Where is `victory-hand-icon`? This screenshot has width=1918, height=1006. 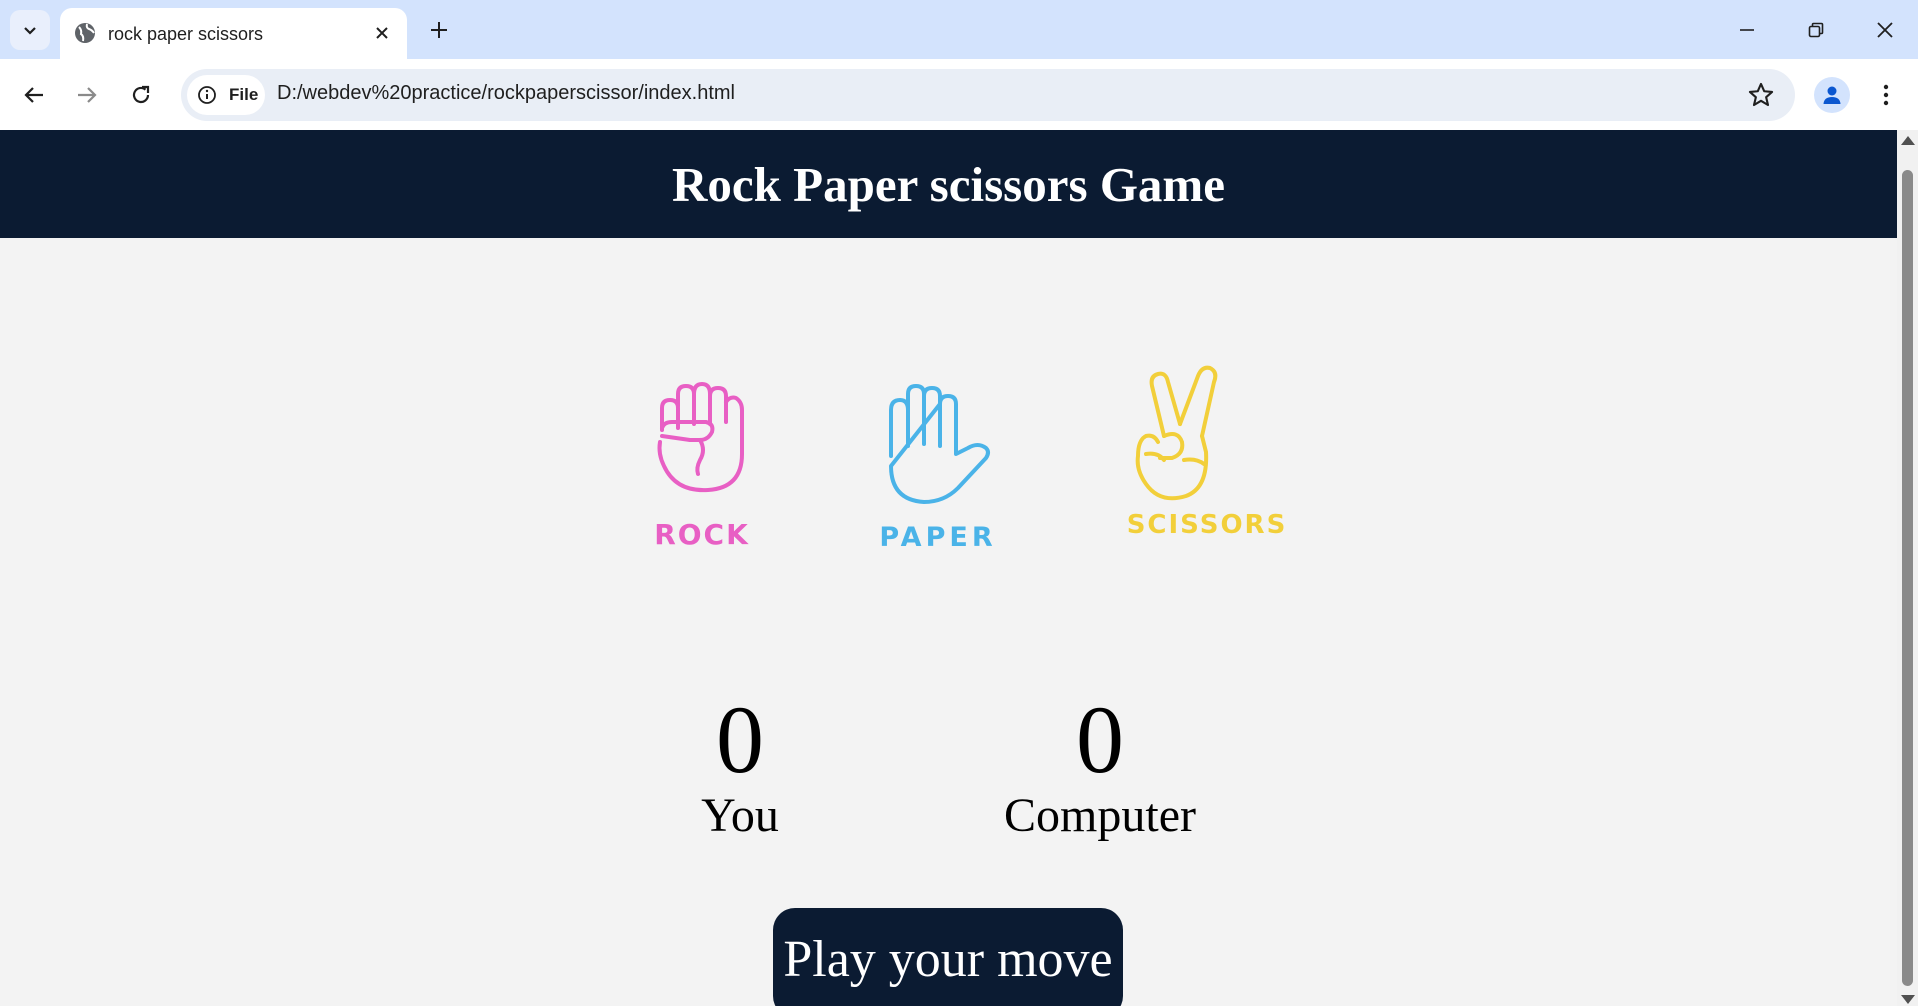
victory-hand-icon is located at coordinates (1176, 433).